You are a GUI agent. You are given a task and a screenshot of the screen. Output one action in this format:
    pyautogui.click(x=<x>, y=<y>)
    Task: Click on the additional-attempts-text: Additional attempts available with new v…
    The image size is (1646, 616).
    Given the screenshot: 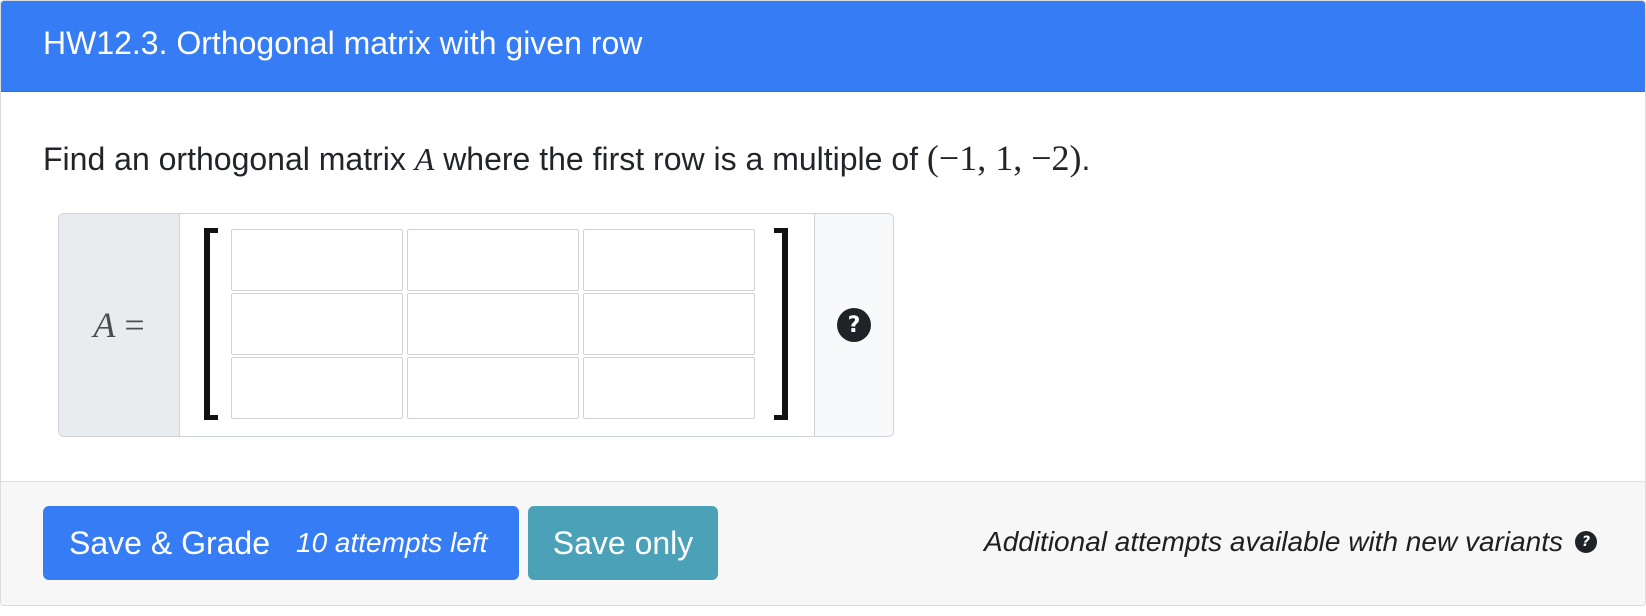 What is the action you would take?
    pyautogui.click(x=1273, y=541)
    